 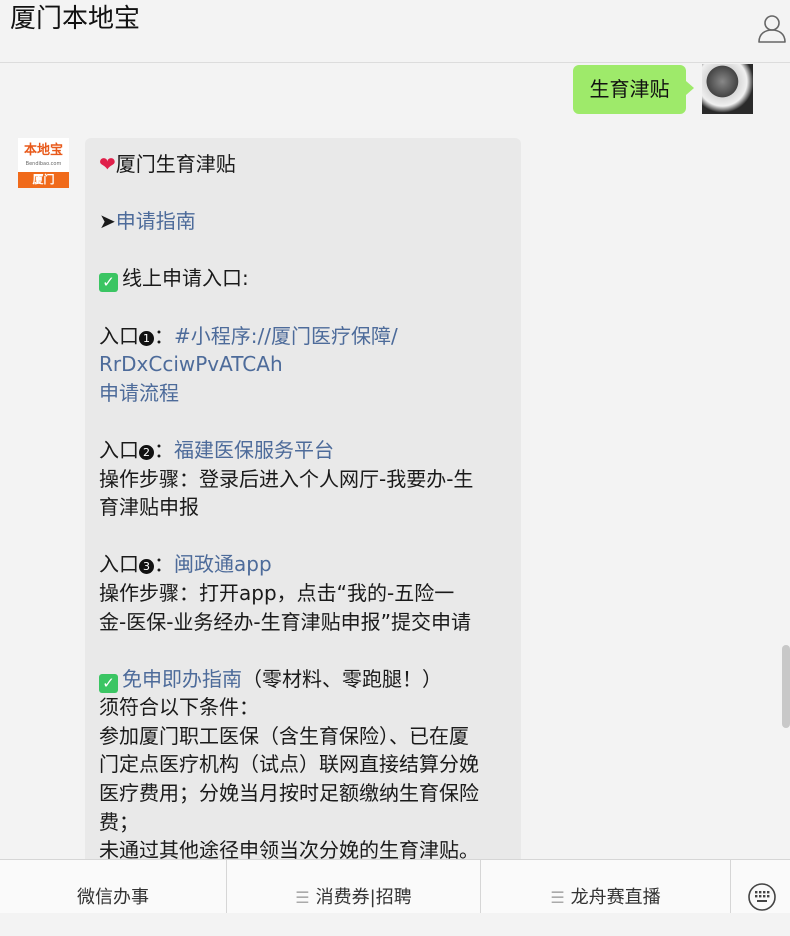 What do you see at coordinates (113, 886) in the screenshot?
I see `menu-item-wechat-service: 微信办事` at bounding box center [113, 886].